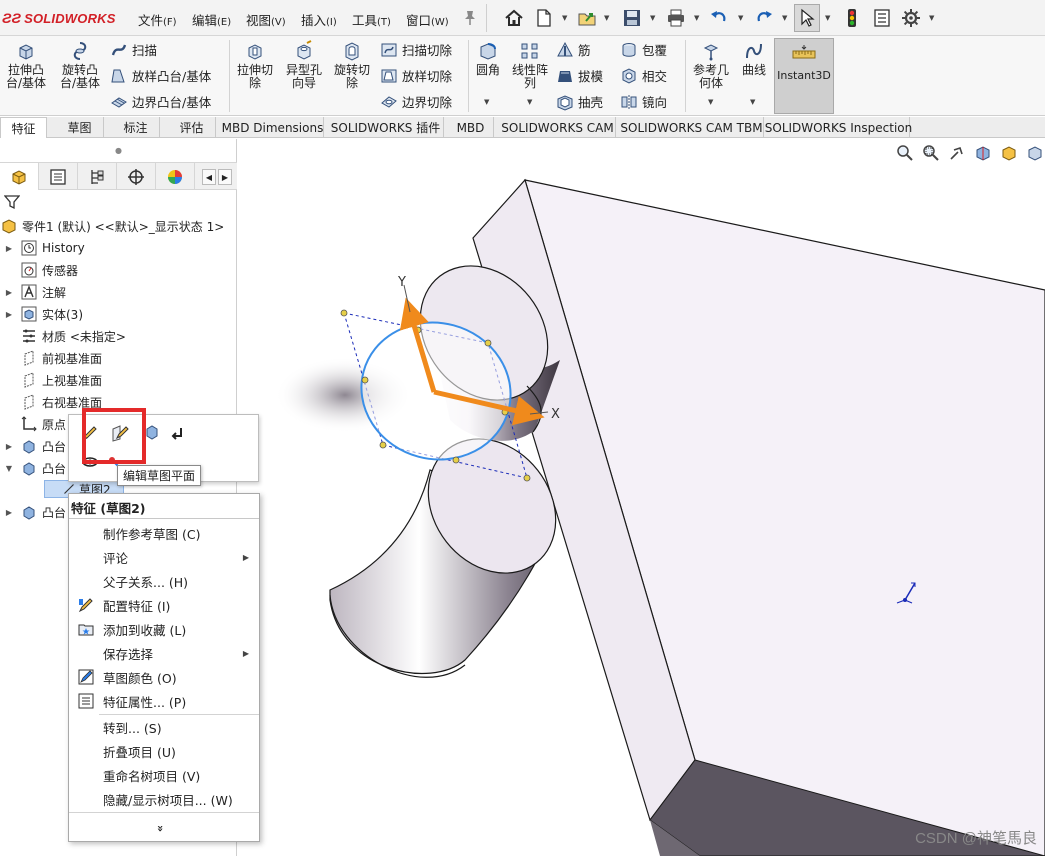  I want to click on fillet-button: 圆角, so click(488, 58).